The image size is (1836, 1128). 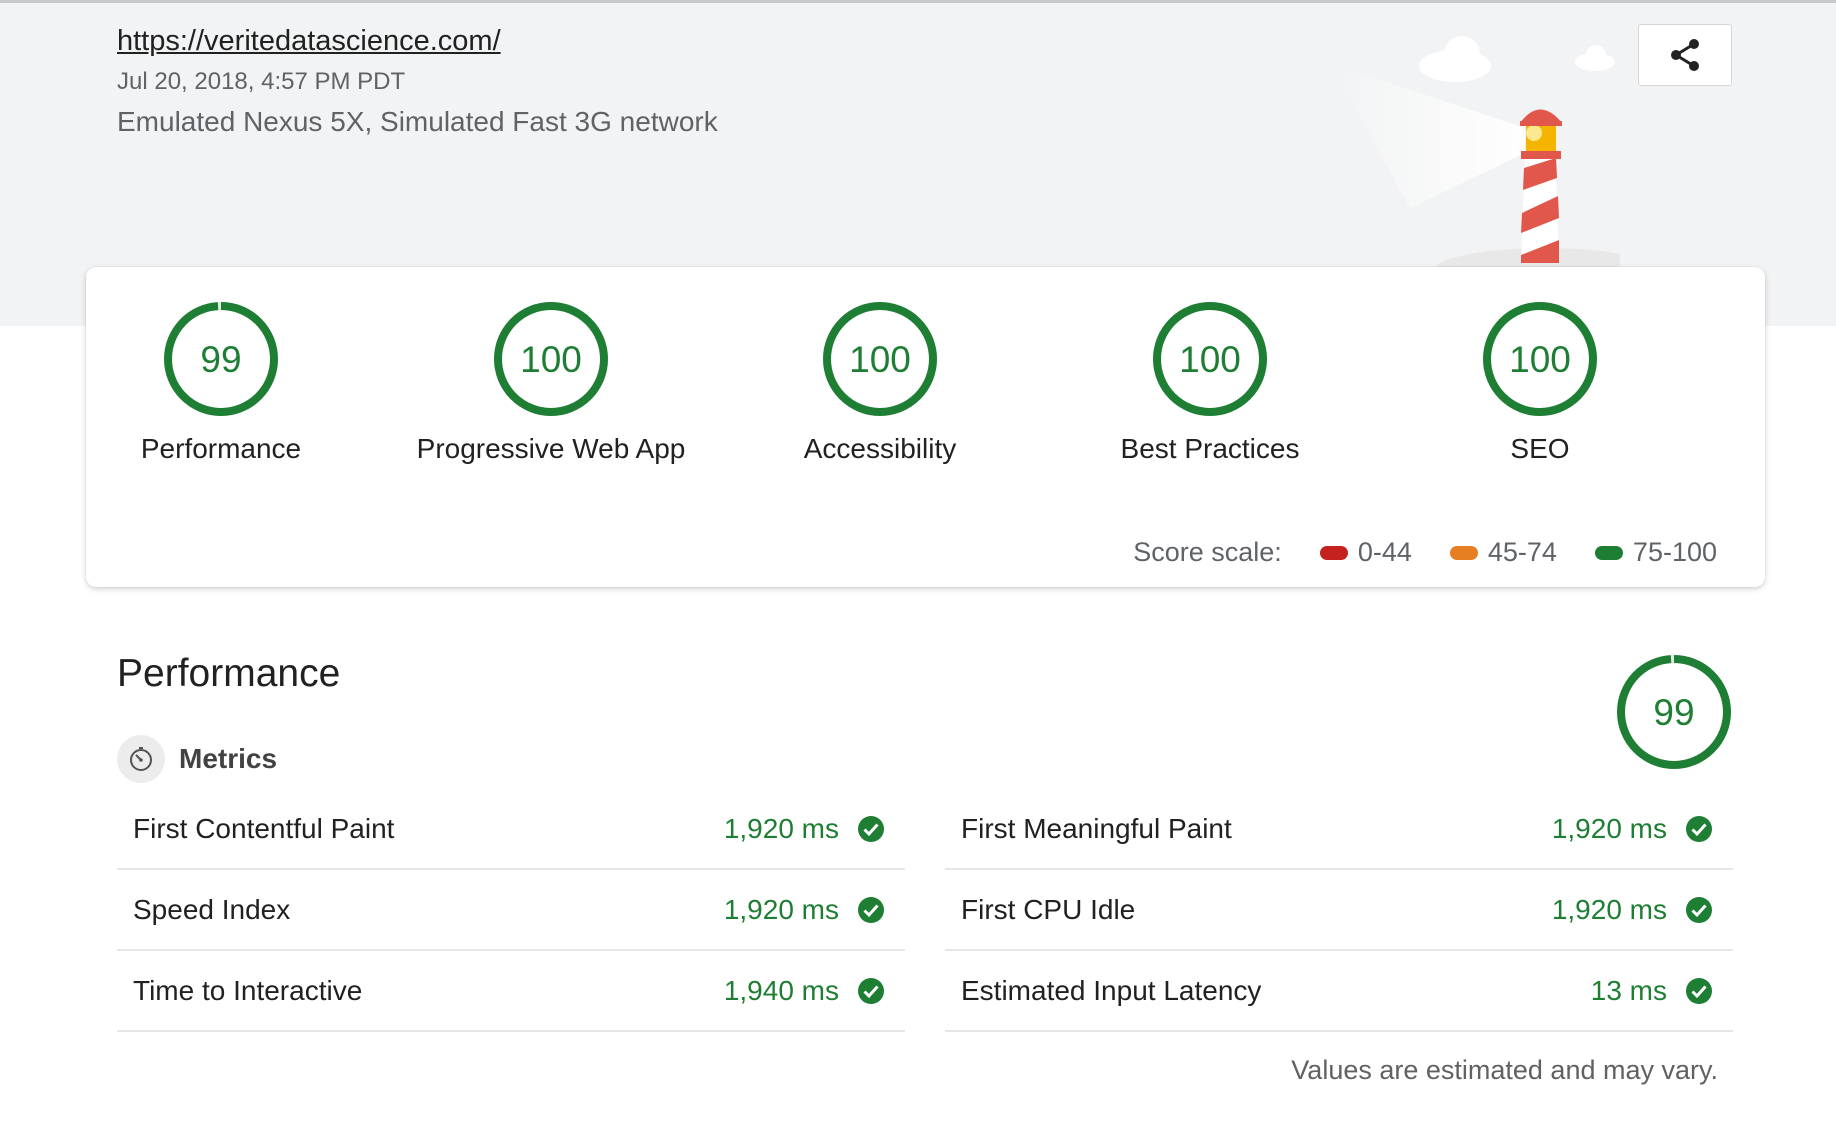 I want to click on metric-row: First CPU Idle 1,920 ms, so click(x=1339, y=910).